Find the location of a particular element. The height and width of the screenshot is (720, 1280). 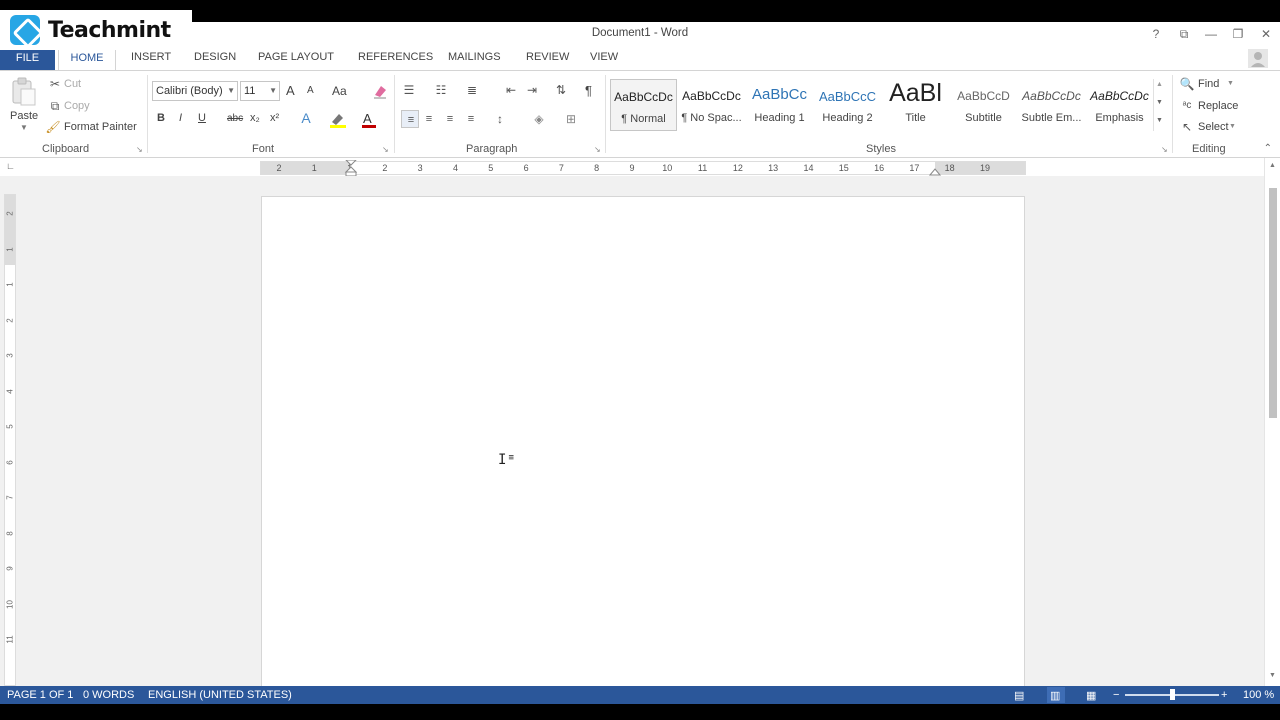

style-emphasis: AaBbCcDc Emphasis is located at coordinates (1119, 105).